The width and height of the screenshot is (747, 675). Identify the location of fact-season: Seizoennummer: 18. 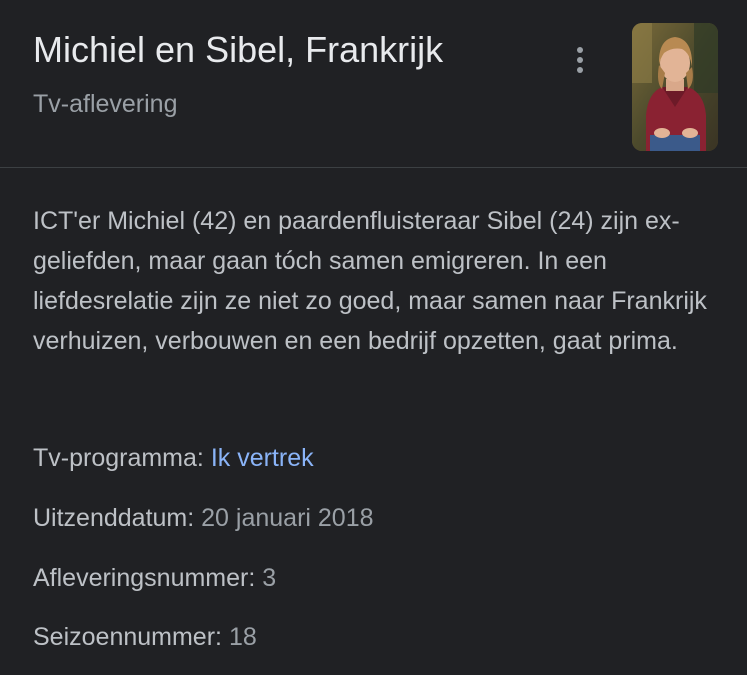
(145, 637).